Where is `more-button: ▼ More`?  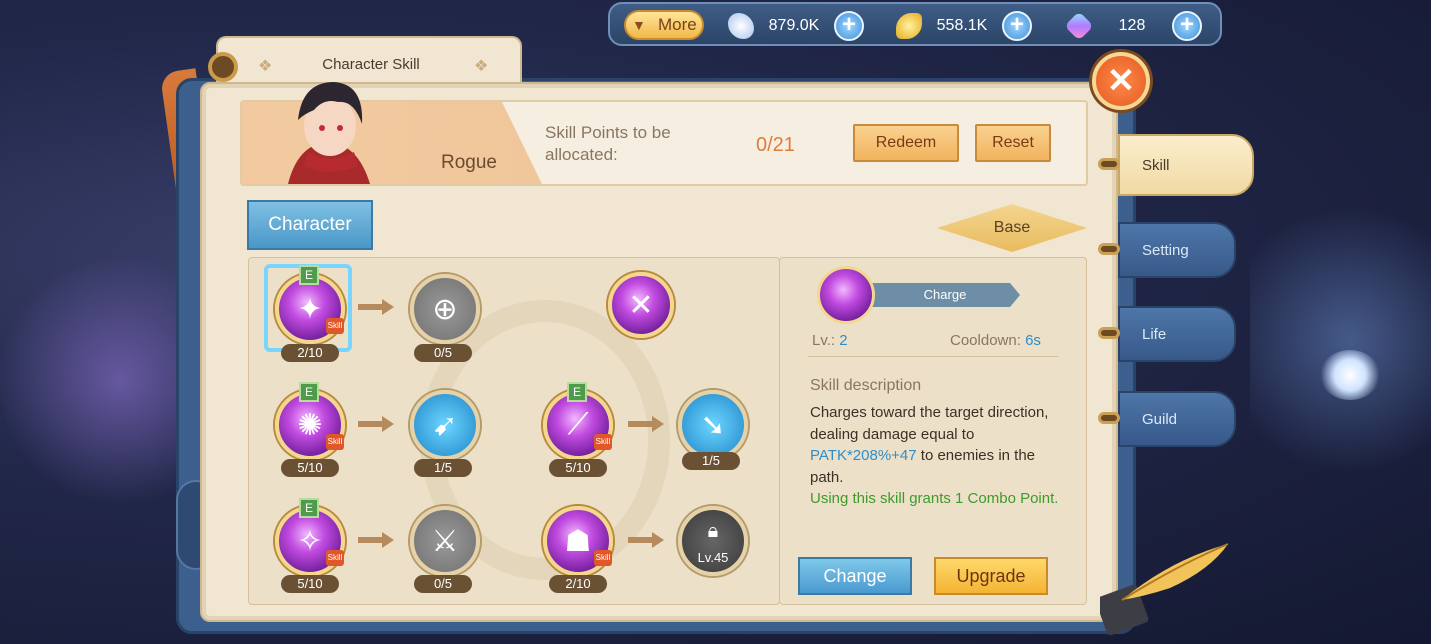
more-button: ▼ More is located at coordinates (664, 25).